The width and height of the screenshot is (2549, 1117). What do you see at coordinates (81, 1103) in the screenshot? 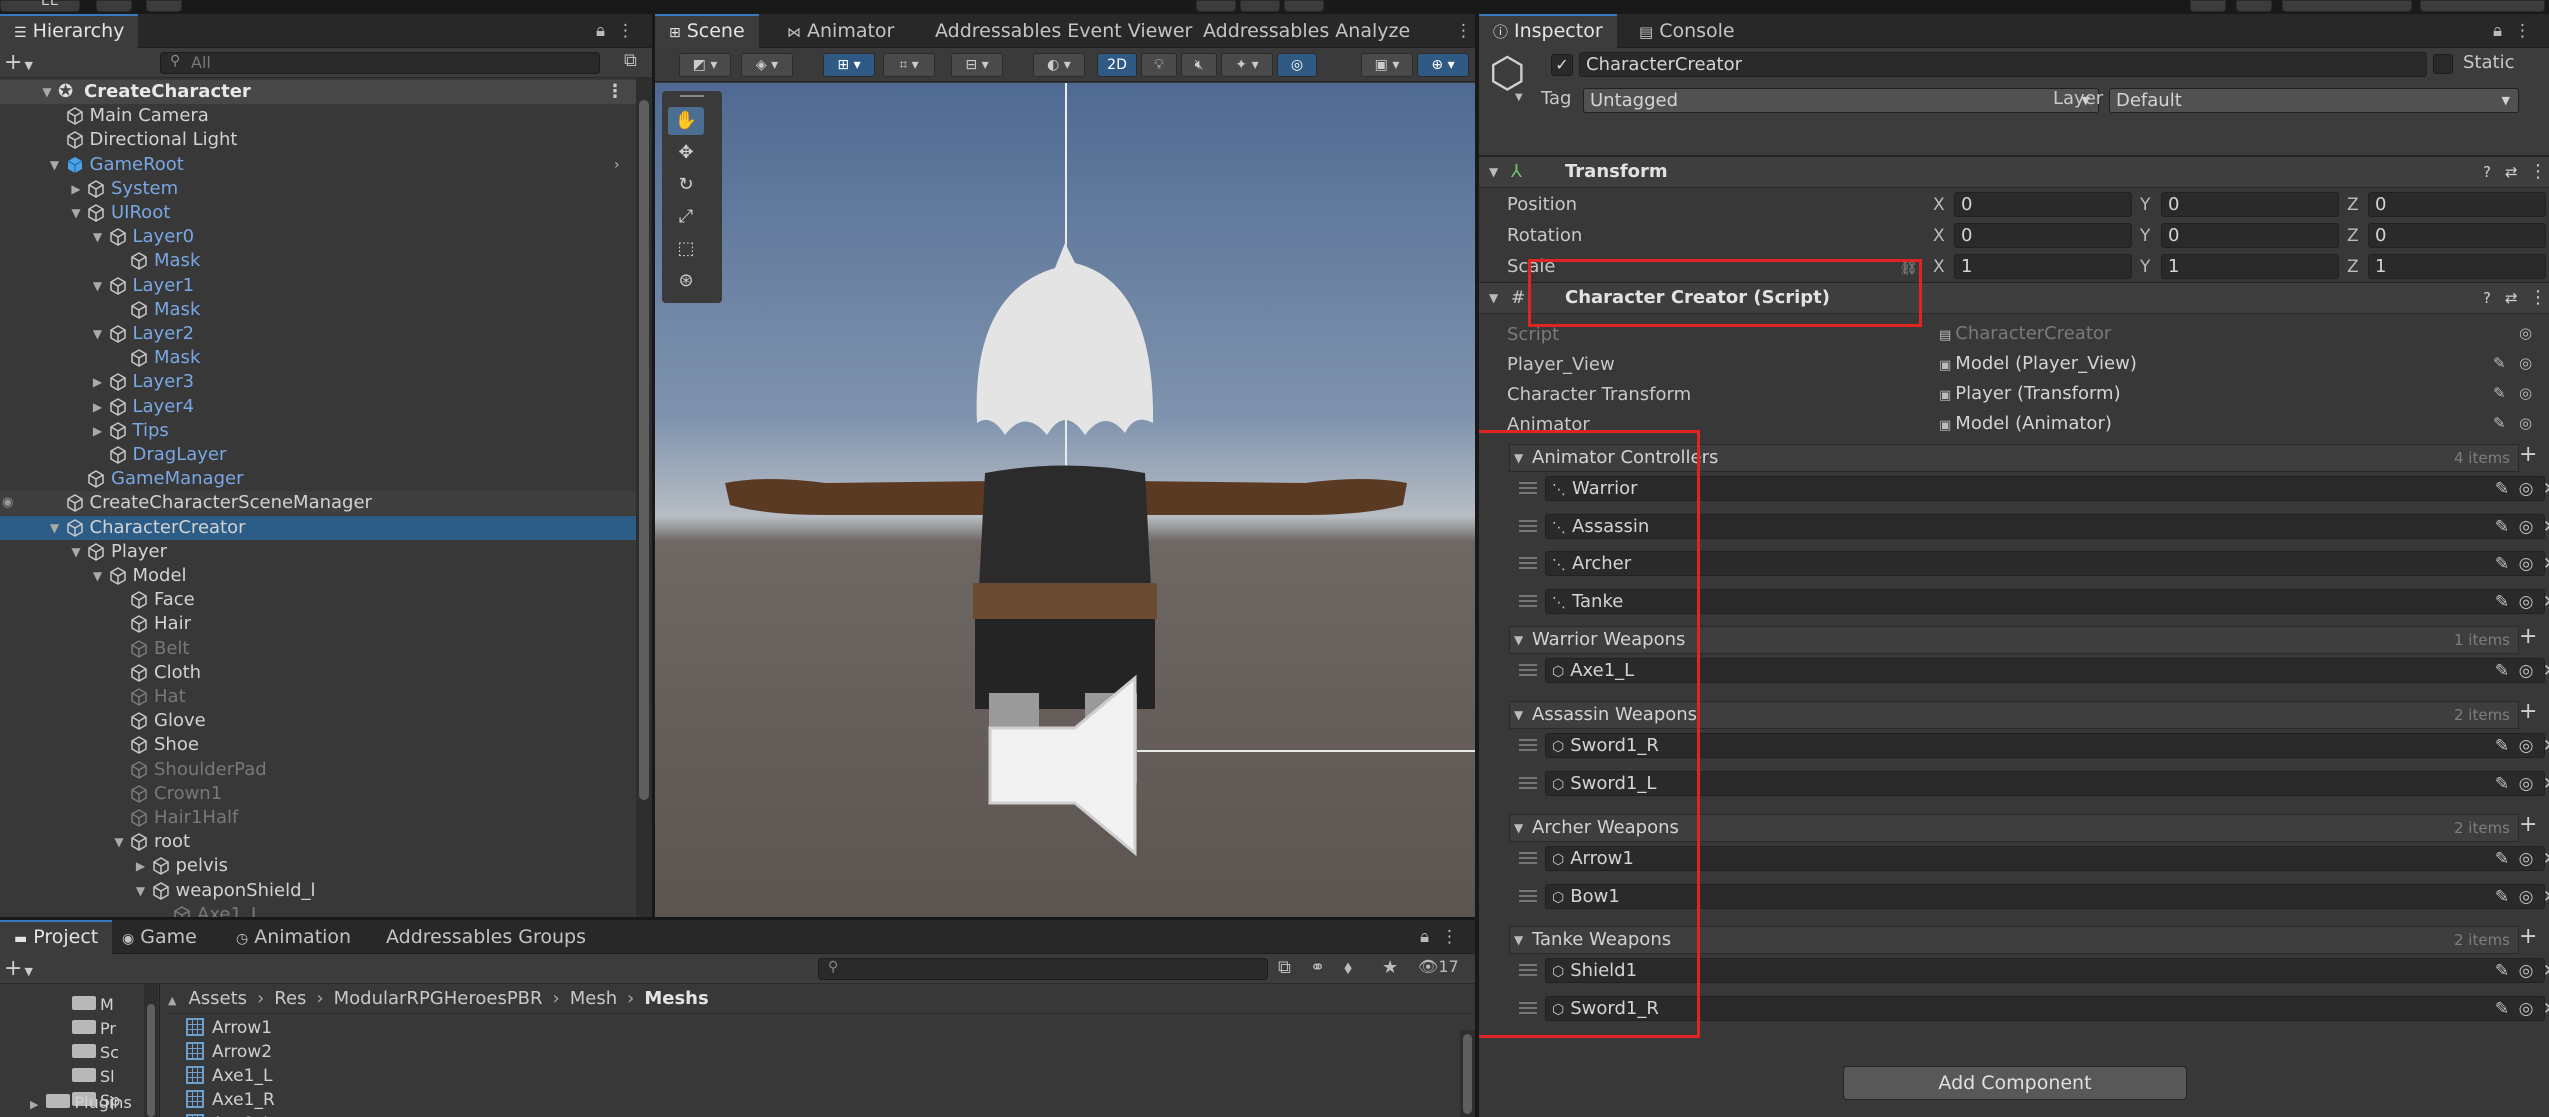
I see `folder-item-plugins: ▶ Plugins` at bounding box center [81, 1103].